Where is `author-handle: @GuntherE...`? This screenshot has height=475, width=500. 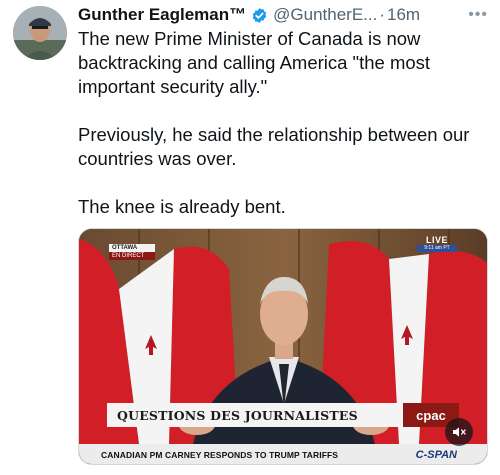 author-handle: @GuntherE... is located at coordinates (325, 15).